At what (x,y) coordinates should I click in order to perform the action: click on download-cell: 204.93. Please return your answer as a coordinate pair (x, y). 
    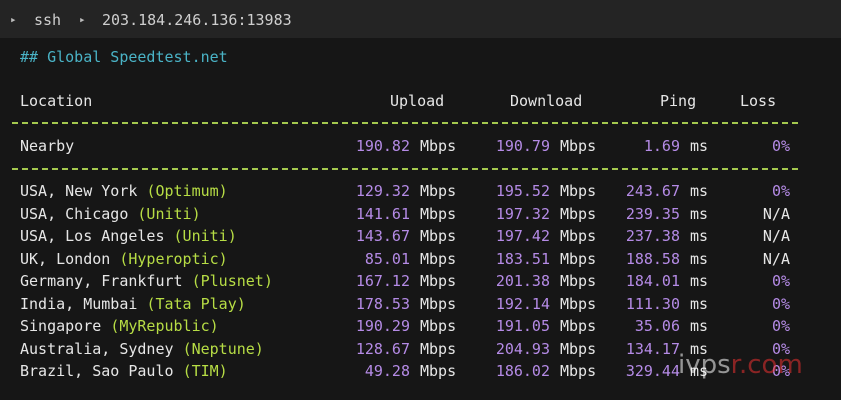
    Looking at the image, I should click on (522, 348).